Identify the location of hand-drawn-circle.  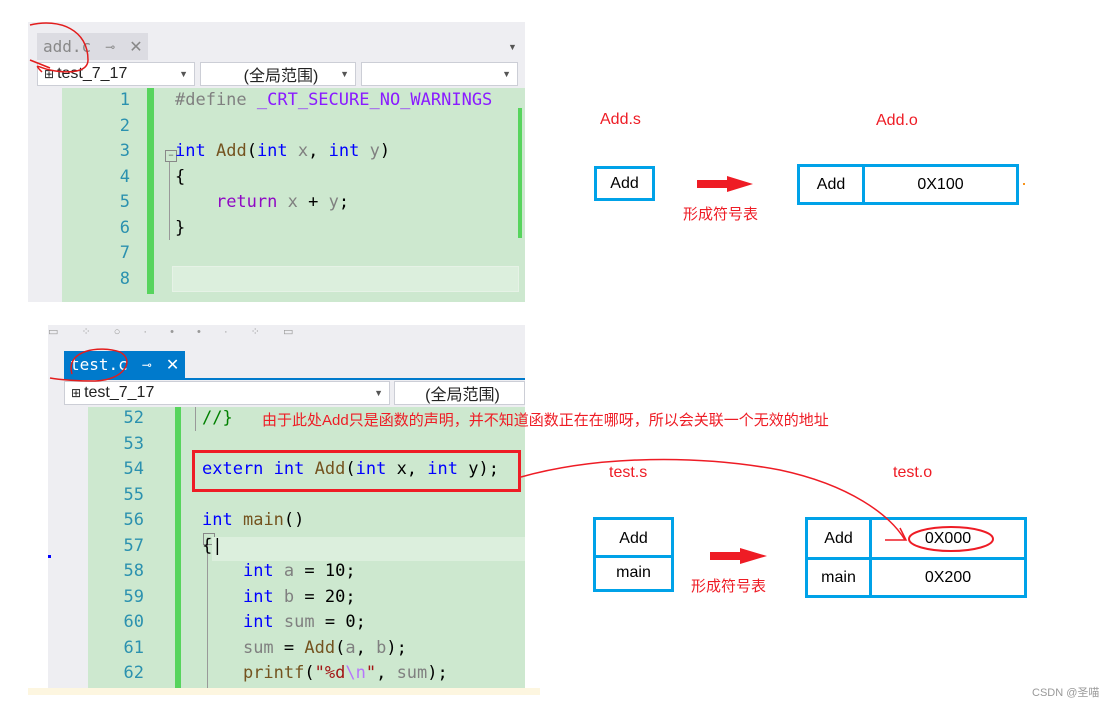
(88, 365).